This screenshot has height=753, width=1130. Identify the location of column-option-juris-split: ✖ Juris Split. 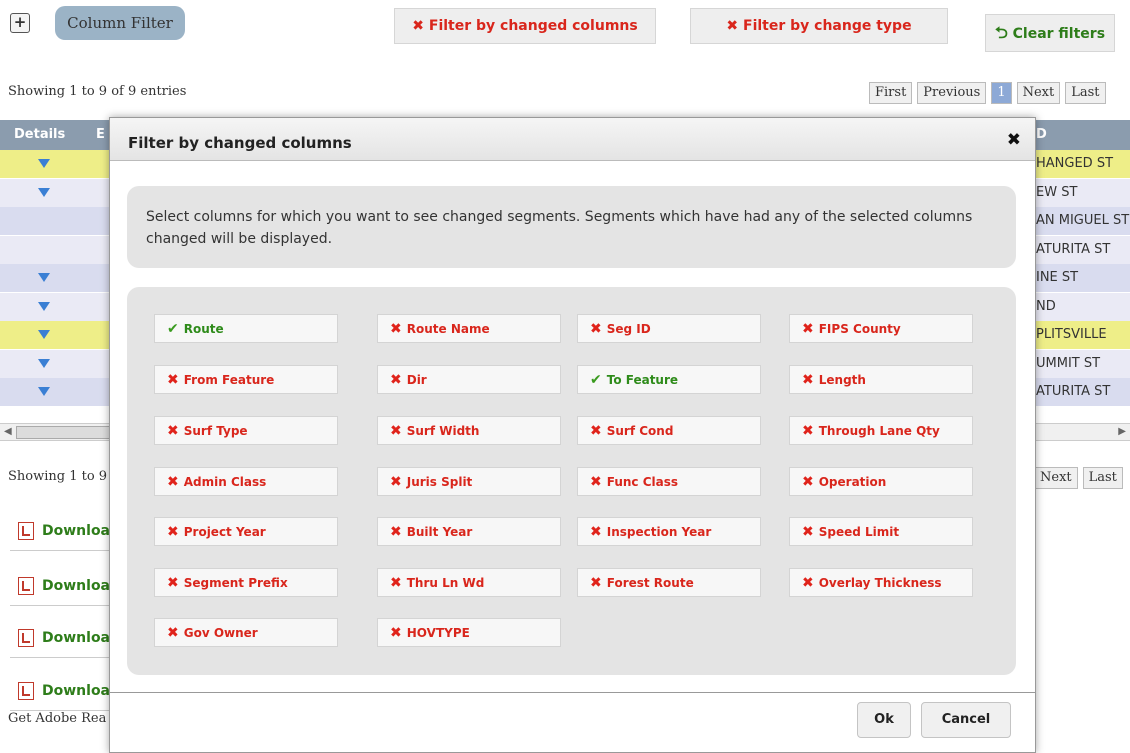
(469, 481).